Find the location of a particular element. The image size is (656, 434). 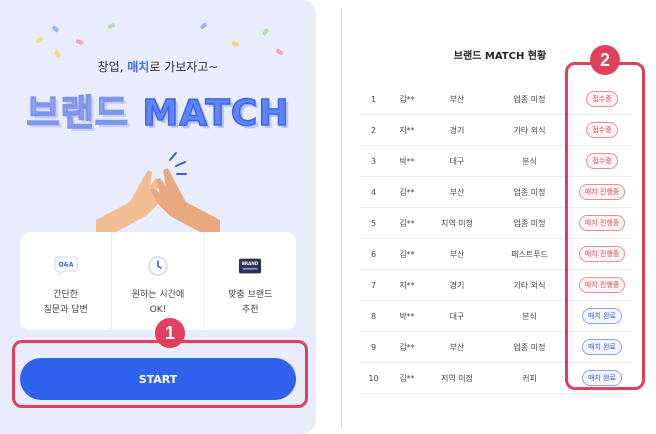

tagline: 창업, 매치로 가보자고~ is located at coordinates (158, 66).